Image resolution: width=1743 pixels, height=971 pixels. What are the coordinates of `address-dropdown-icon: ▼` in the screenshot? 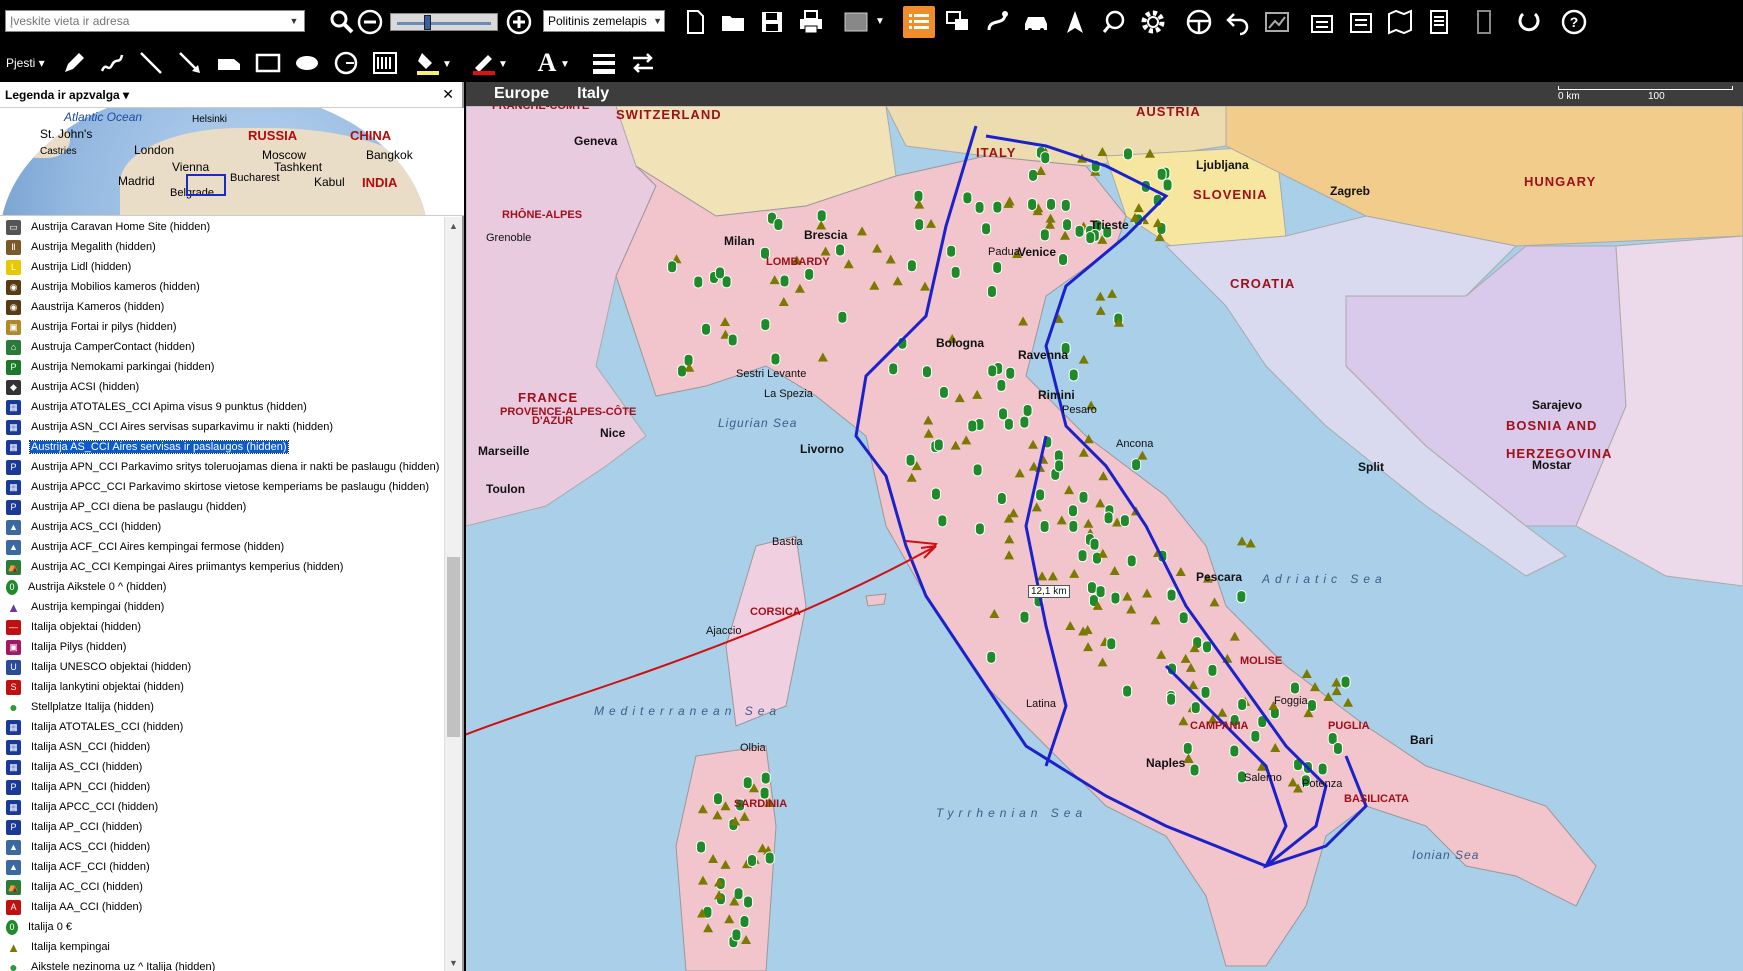 It's located at (294, 21).